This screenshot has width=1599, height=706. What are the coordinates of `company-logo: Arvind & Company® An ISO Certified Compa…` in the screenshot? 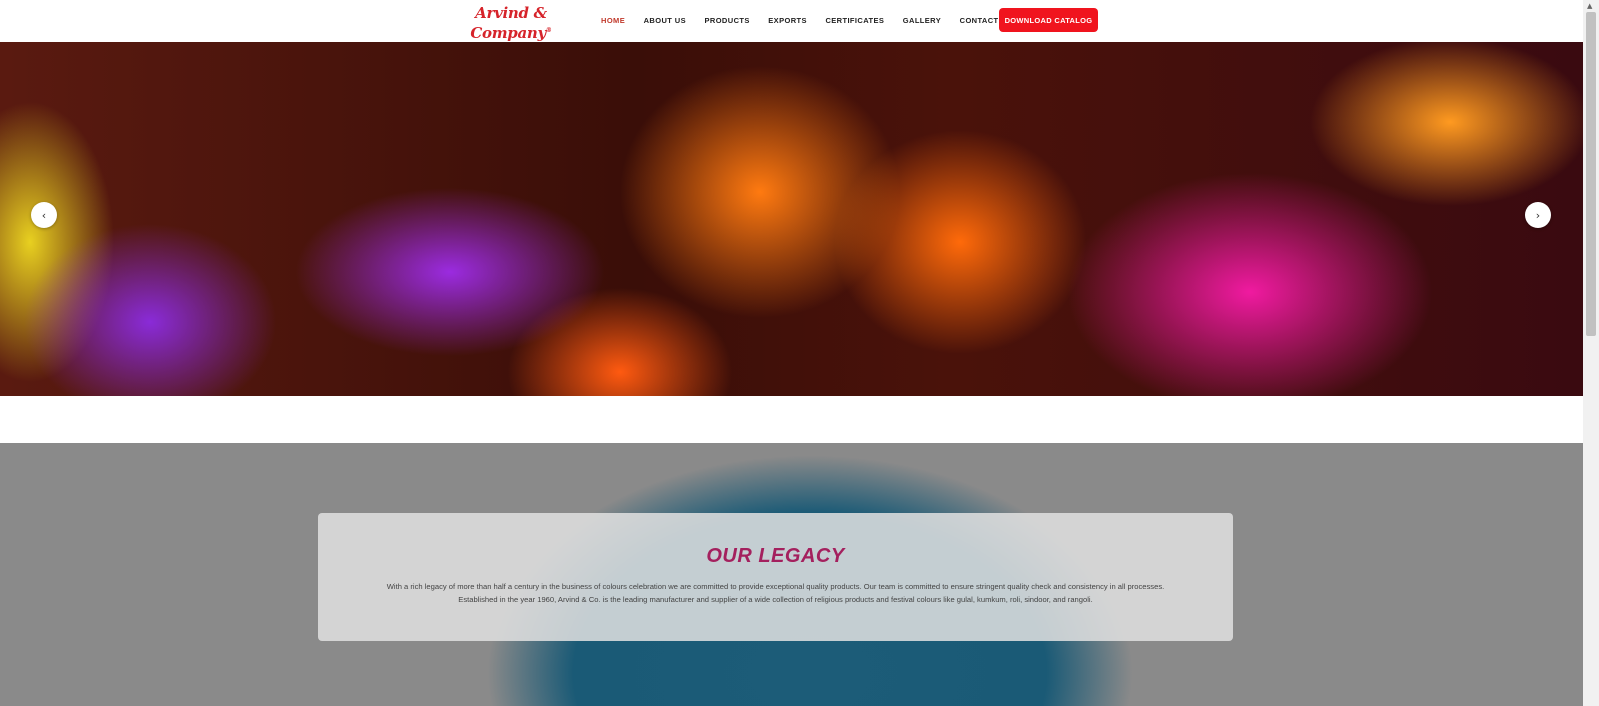 It's located at (511, 25).